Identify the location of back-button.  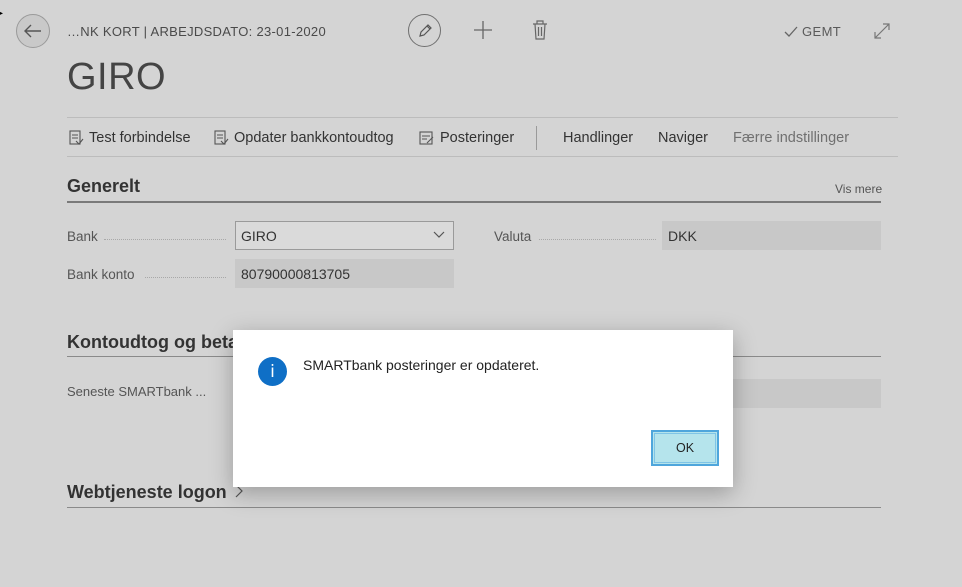
(33, 31).